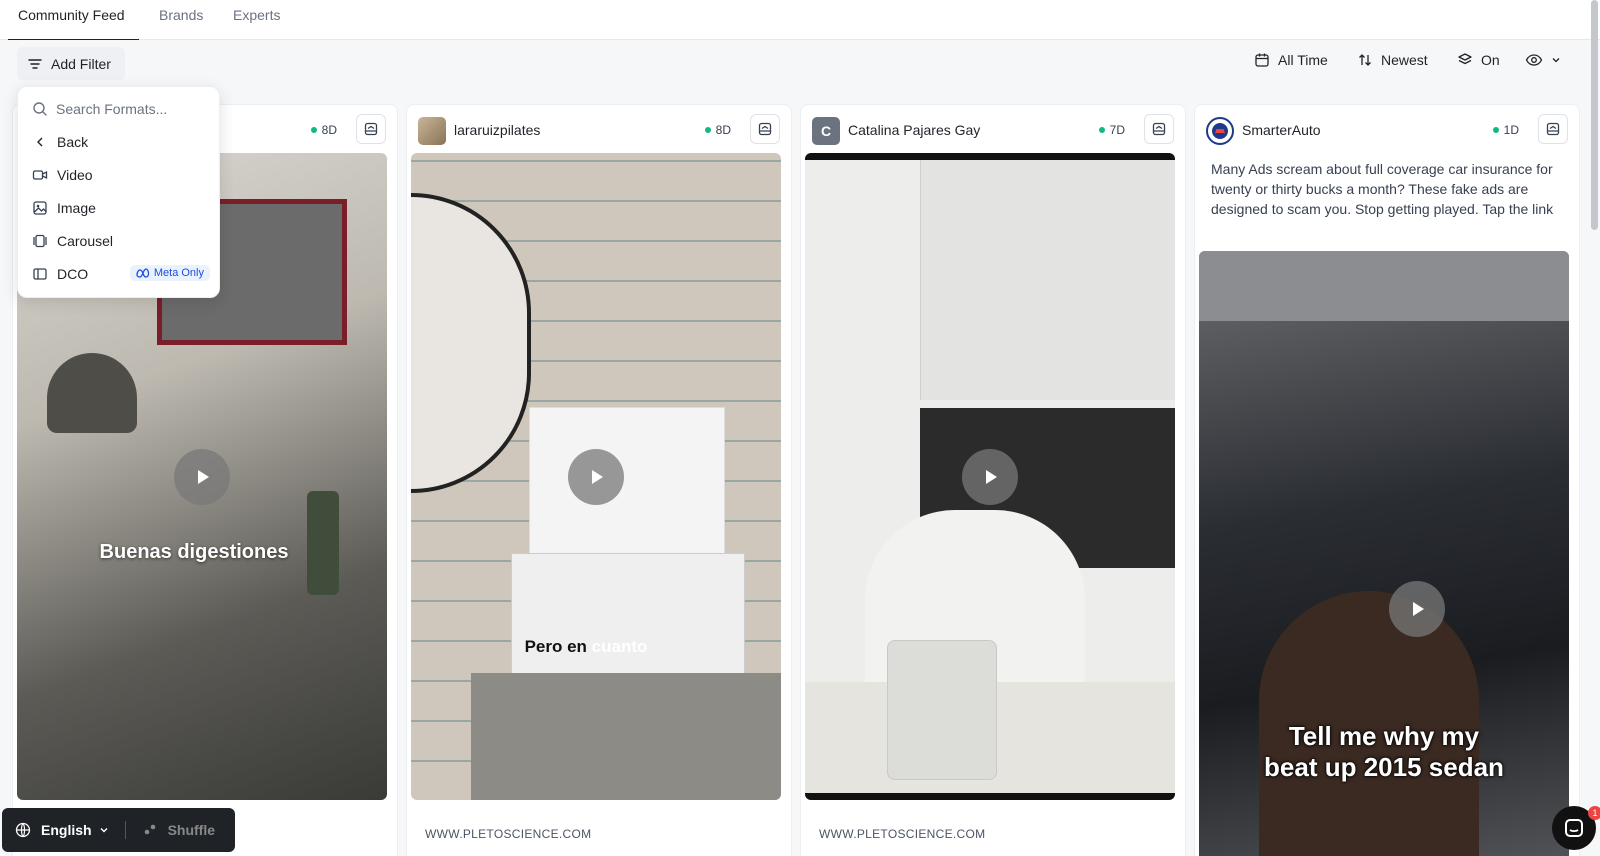  I want to click on box-lid-shape, so click(627, 491).